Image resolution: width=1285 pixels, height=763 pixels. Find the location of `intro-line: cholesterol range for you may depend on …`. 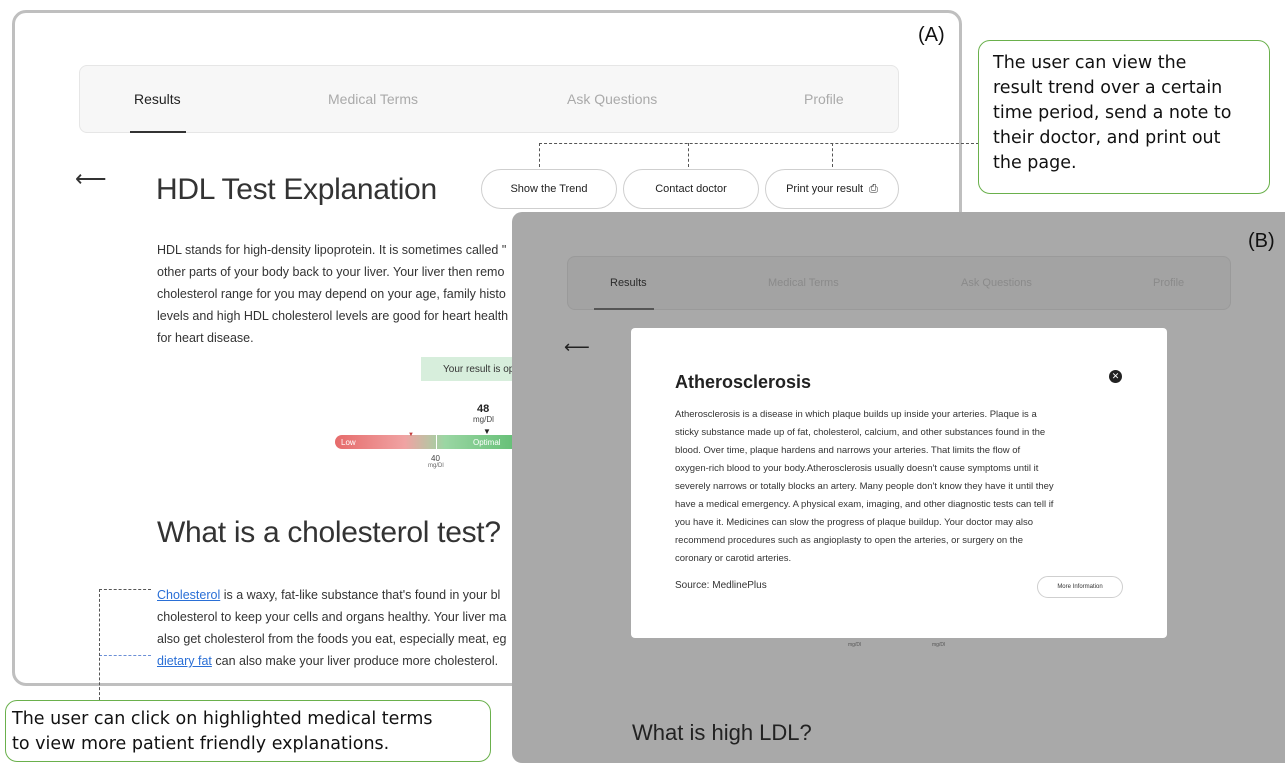

intro-line: cholesterol range for you may depend on … is located at coordinates (331, 294).